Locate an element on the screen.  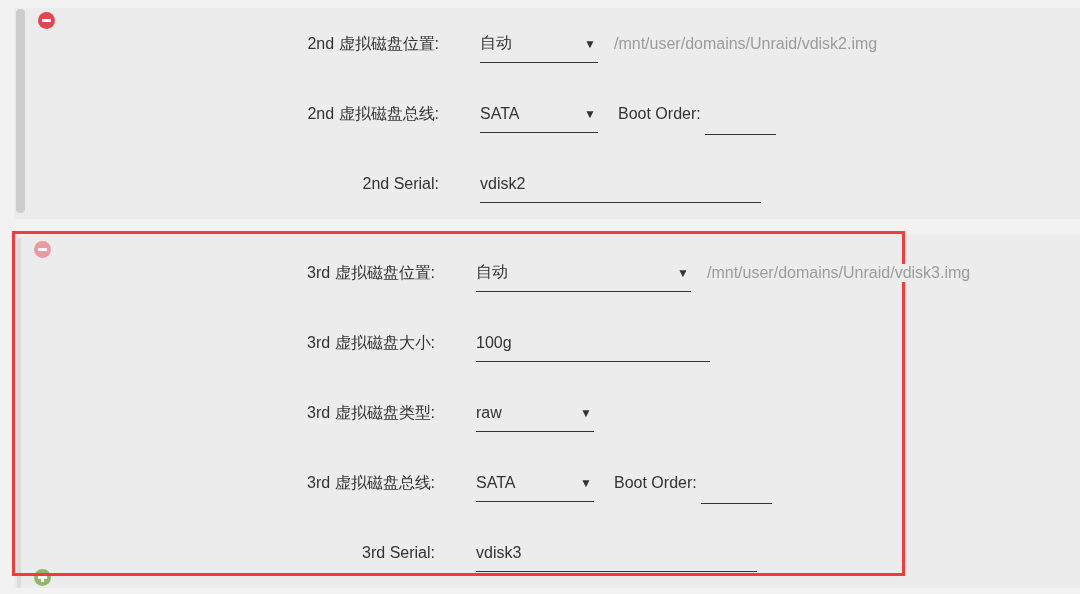
field-label: 3rd 虚拟磁盘大小: is located at coordinates (371, 342).